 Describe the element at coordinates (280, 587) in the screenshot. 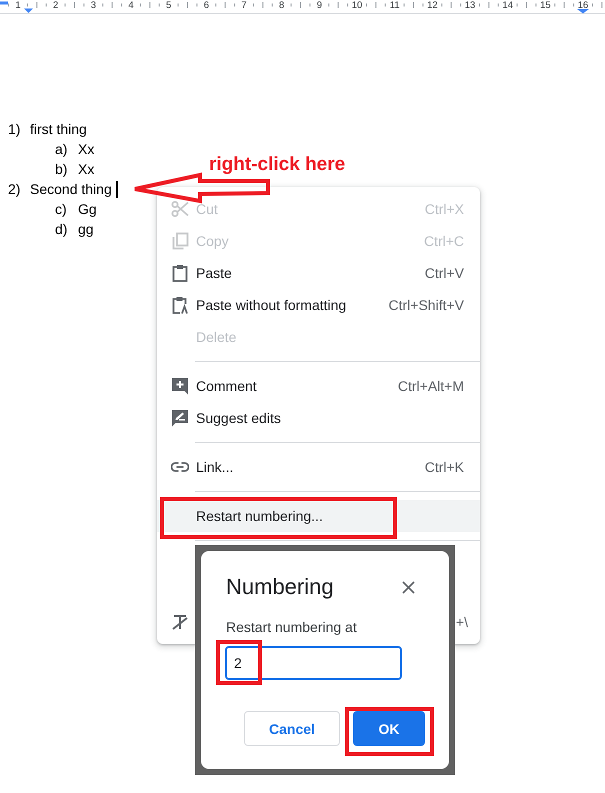

I see `dialog-title: Numbering` at that location.